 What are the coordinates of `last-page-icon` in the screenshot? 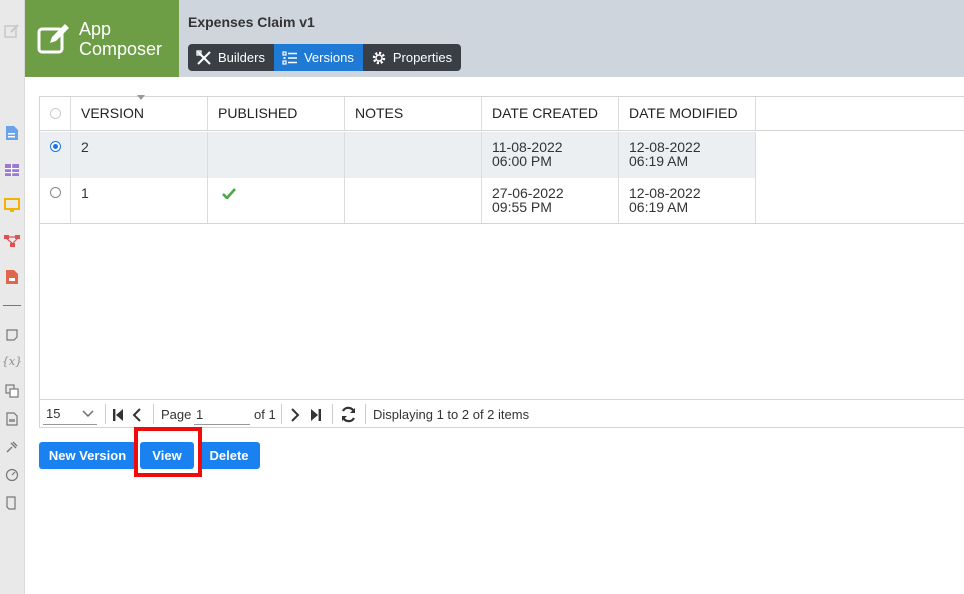 It's located at (316, 414).